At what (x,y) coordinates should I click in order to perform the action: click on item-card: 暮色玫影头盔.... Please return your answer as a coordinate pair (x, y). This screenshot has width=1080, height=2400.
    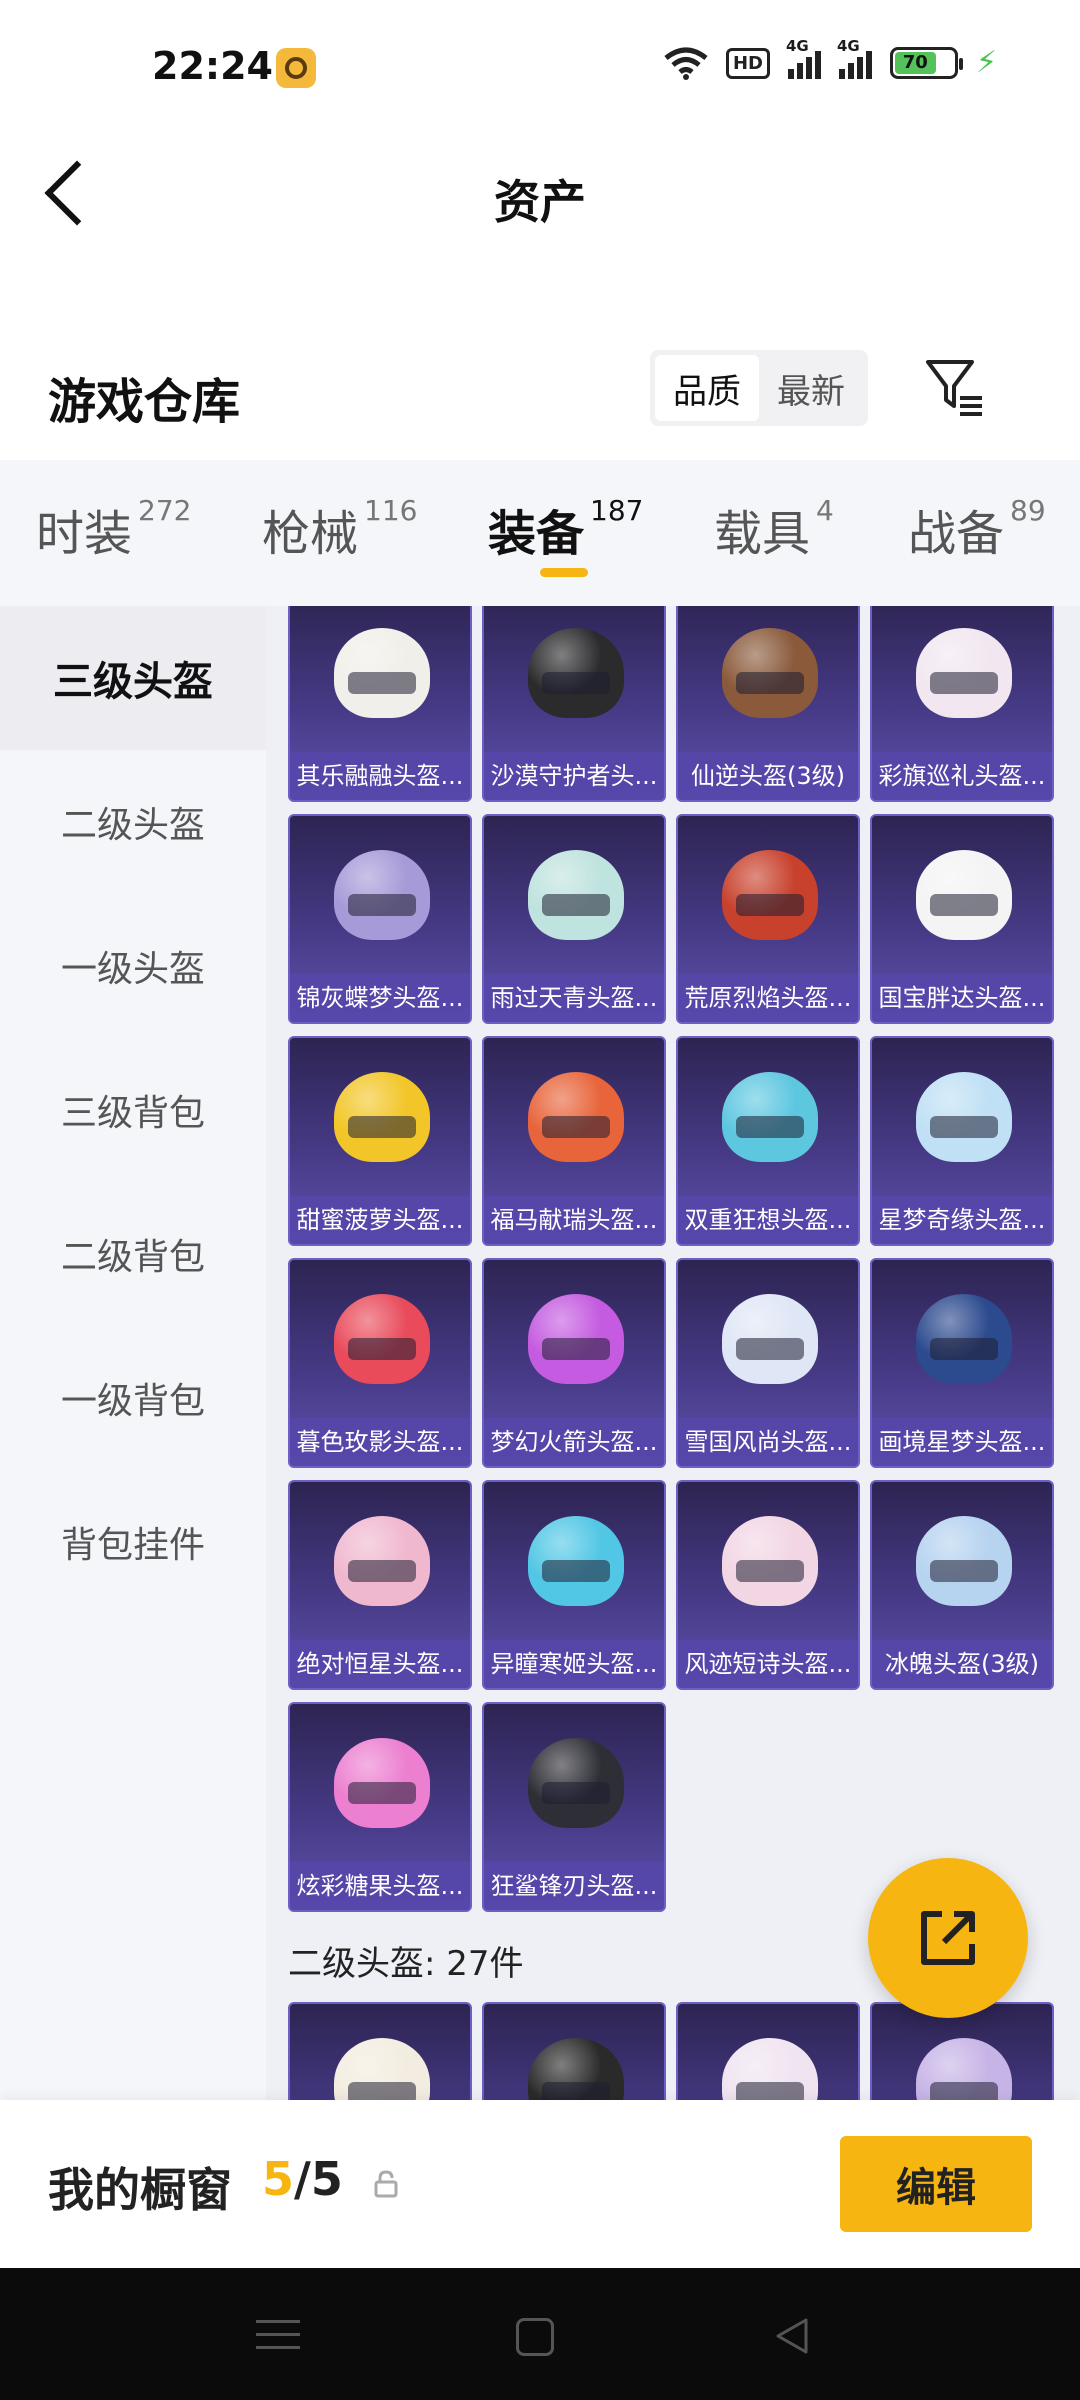
    Looking at the image, I should click on (380, 1363).